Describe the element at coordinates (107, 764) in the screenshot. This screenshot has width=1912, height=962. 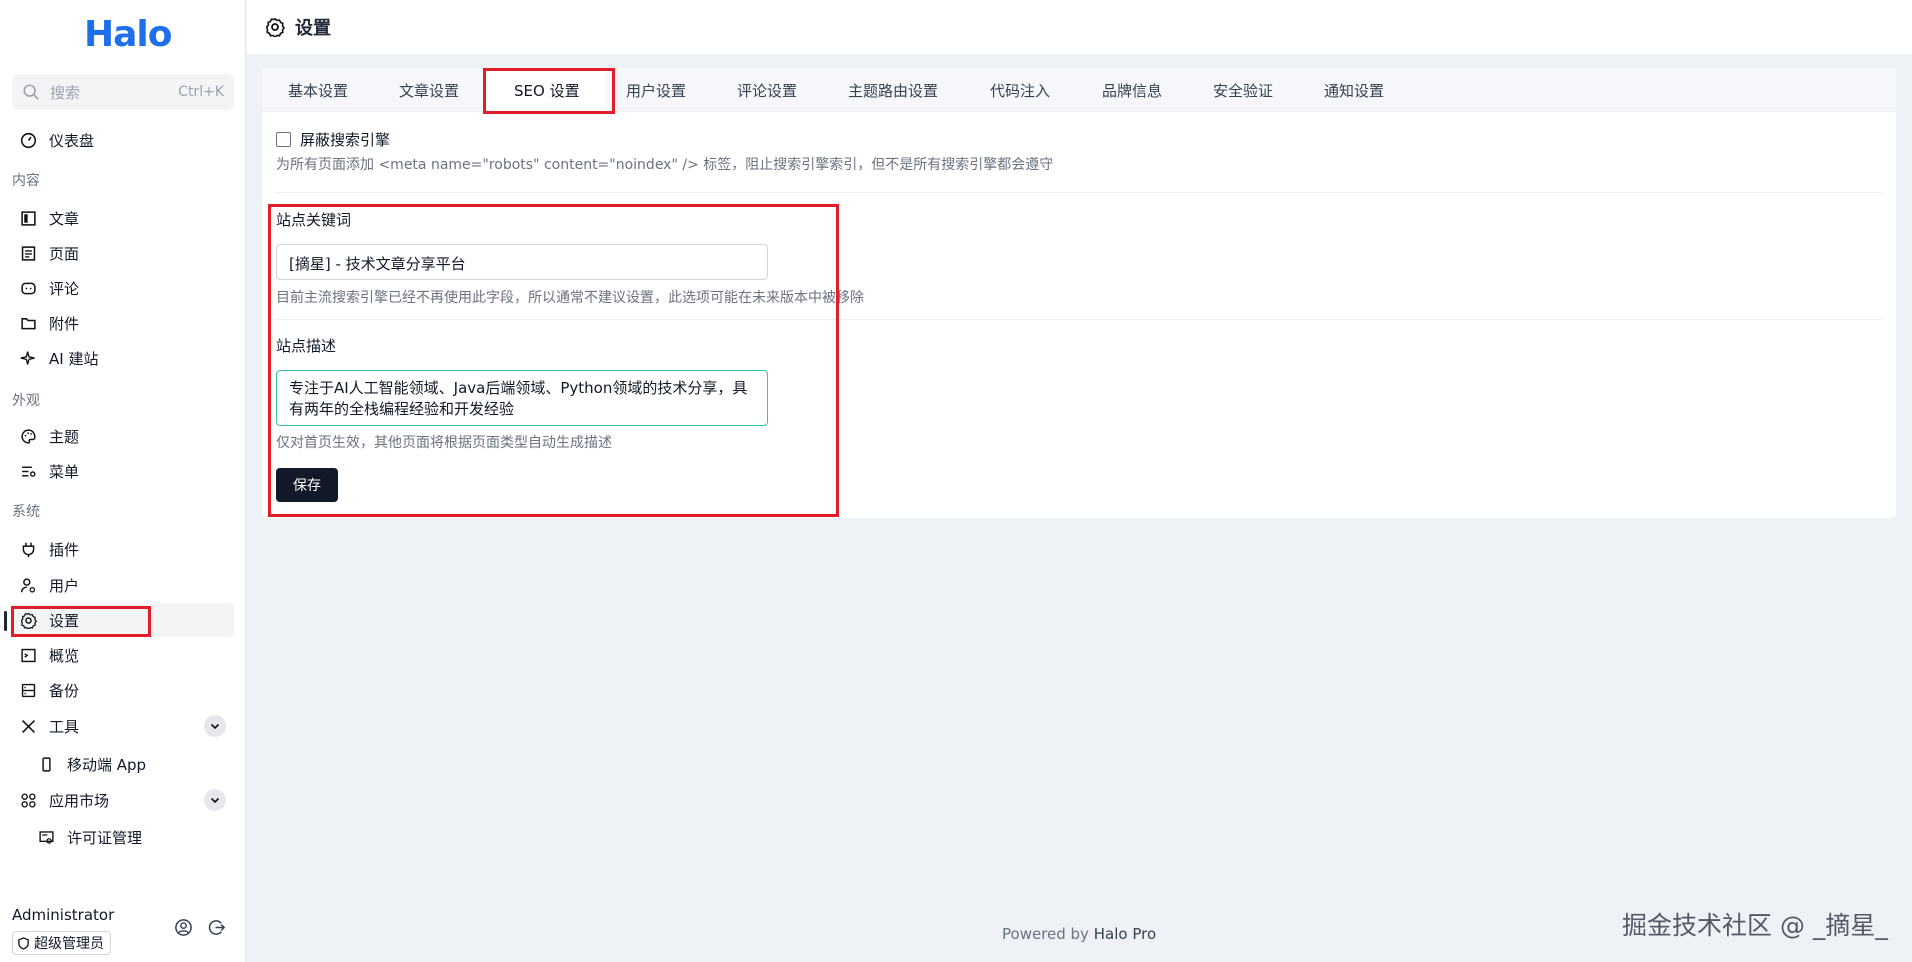
I see `sidebar-item-label: 移动端 App` at that location.